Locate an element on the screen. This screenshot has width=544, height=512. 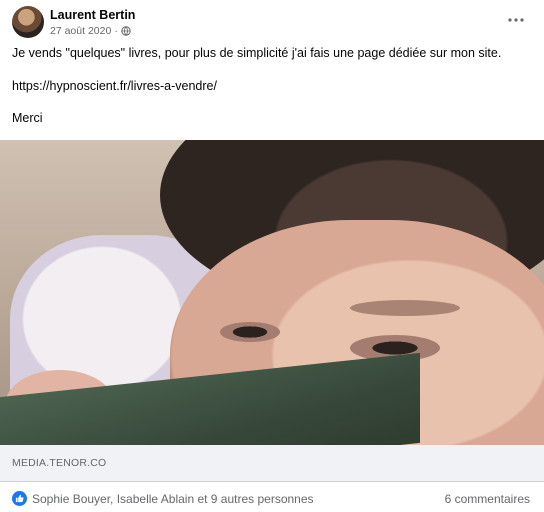
like-icon is located at coordinates (19, 498).